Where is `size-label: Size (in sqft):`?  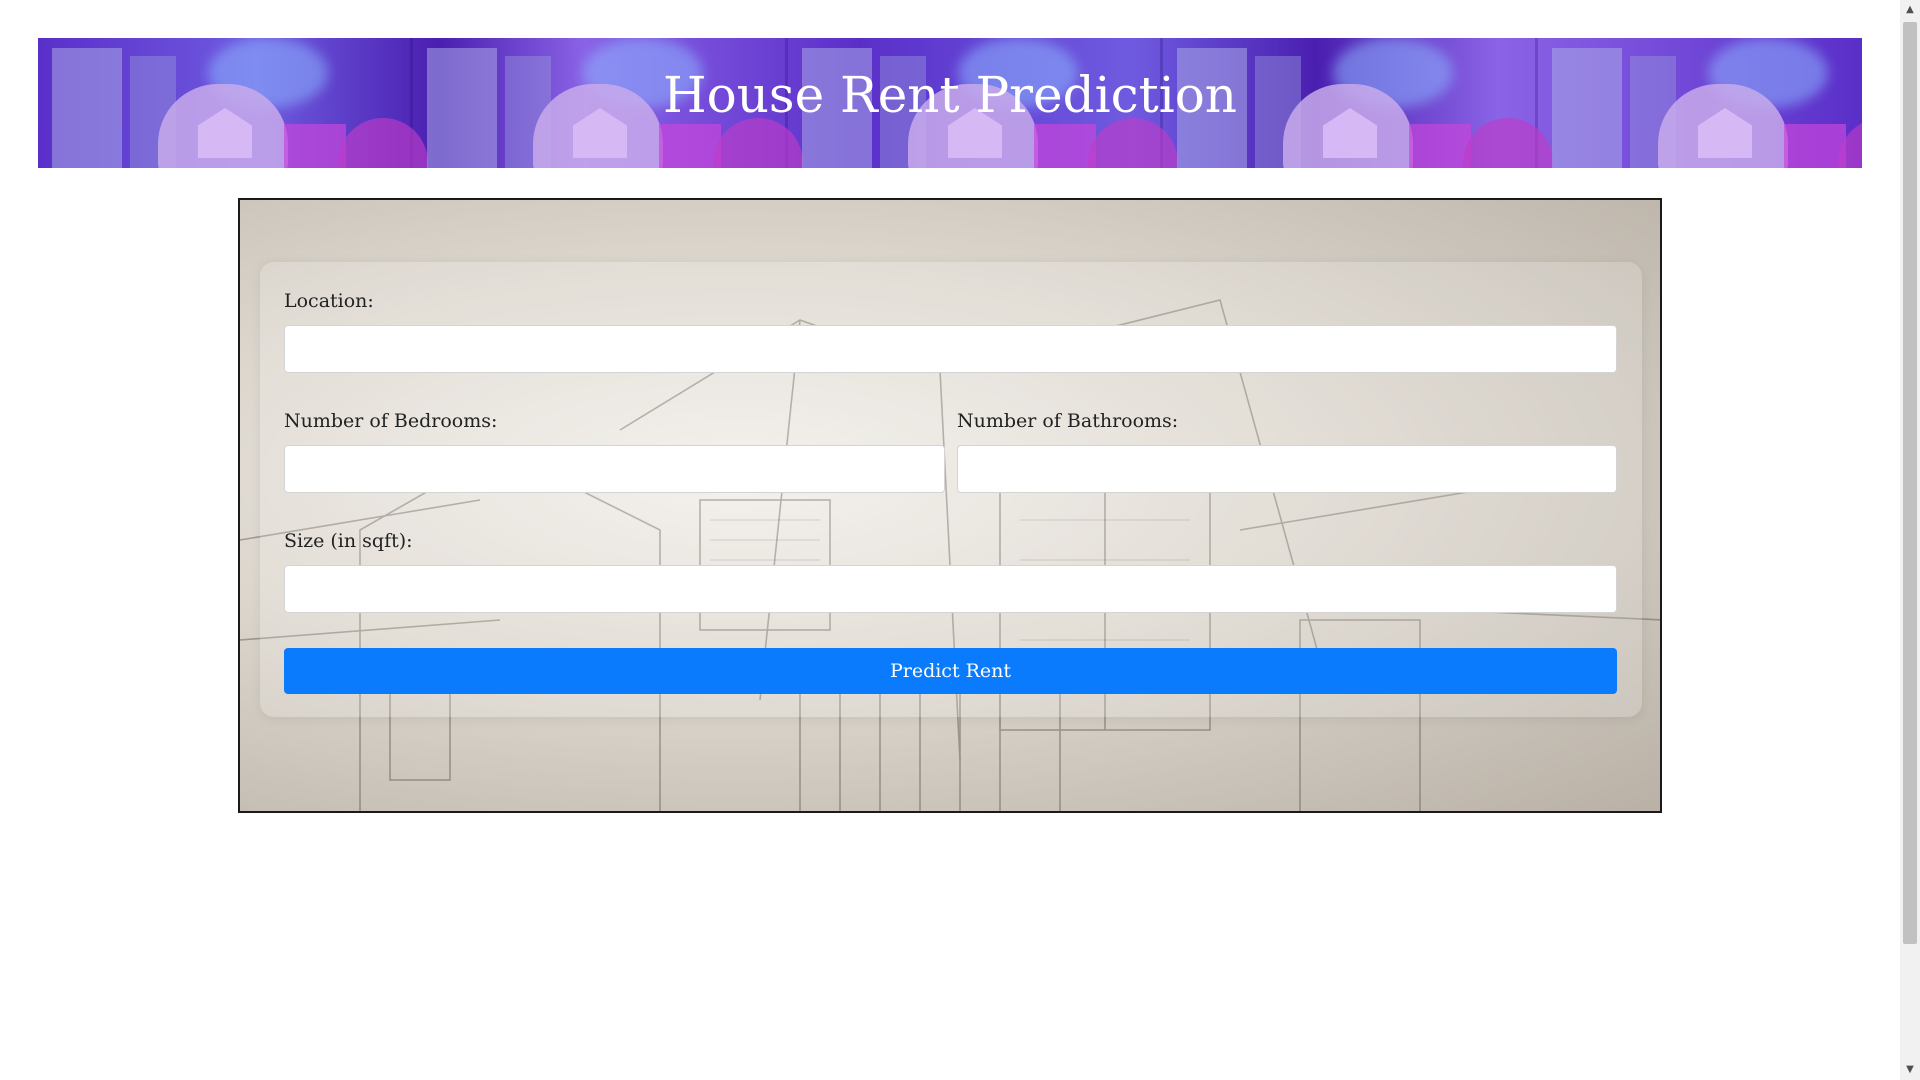 size-label: Size (in sqft): is located at coordinates (348, 541).